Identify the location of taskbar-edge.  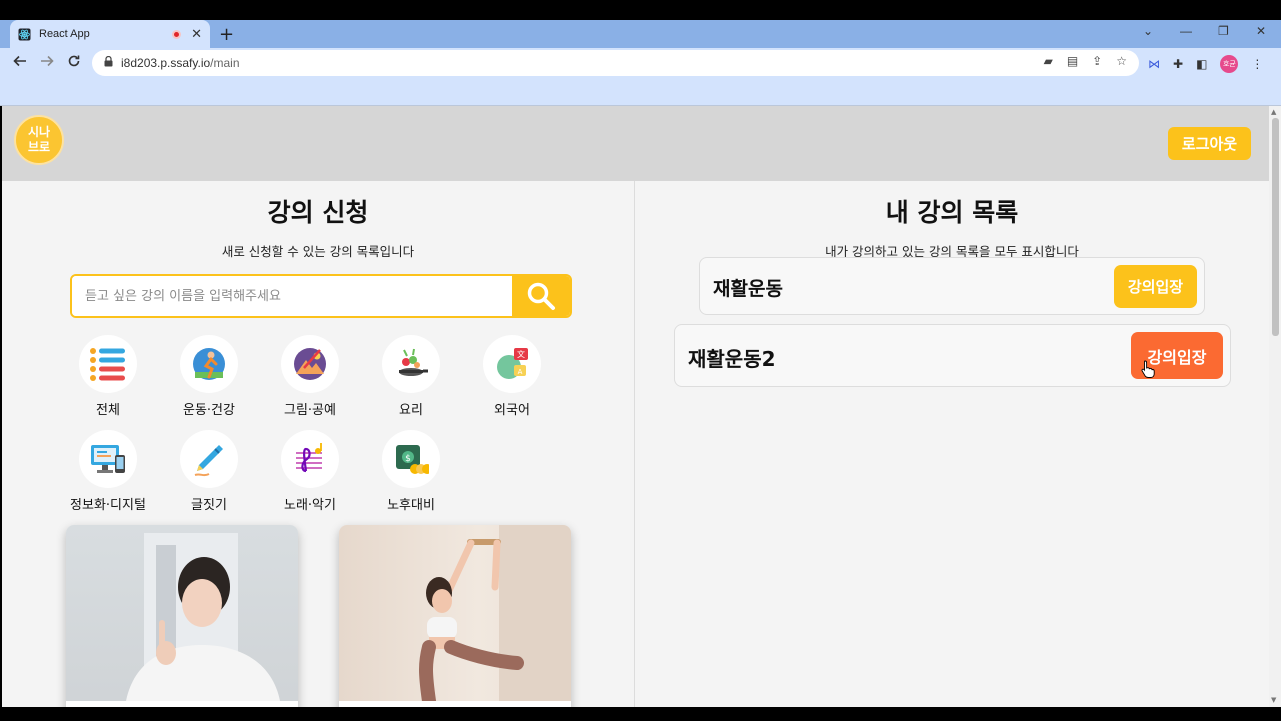
(640, 714).